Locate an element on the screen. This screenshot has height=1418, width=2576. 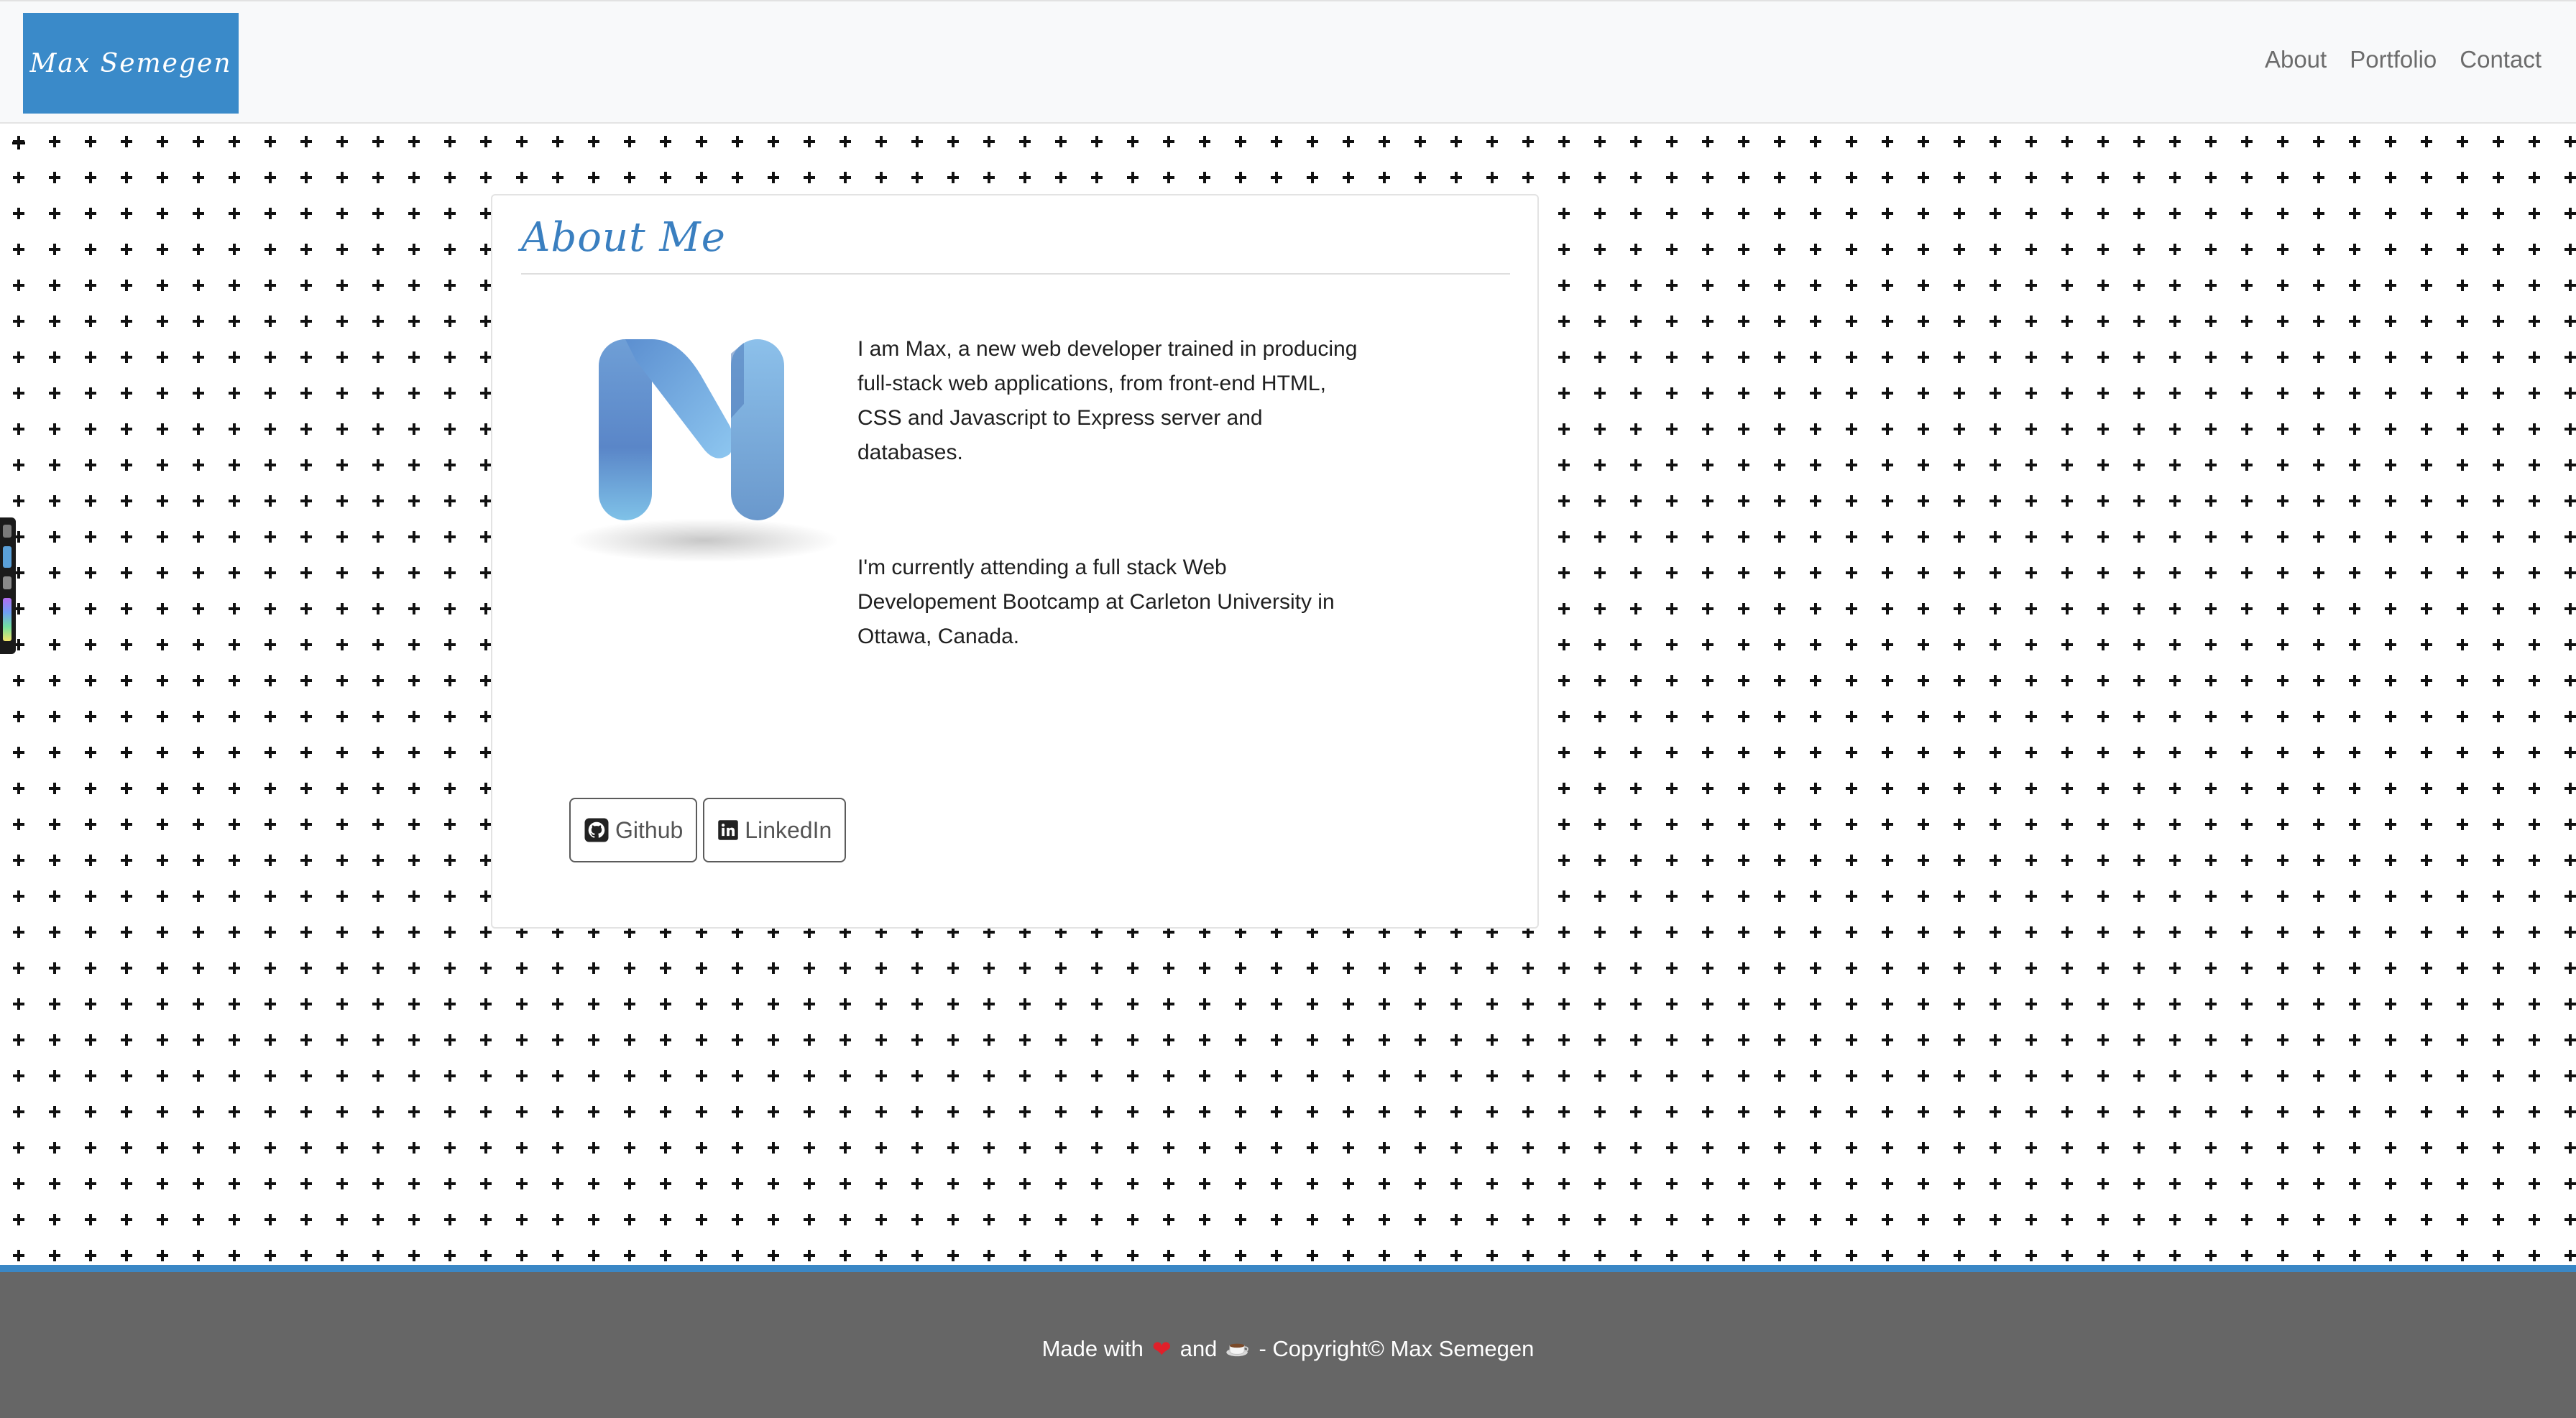
nav-links: About Portfolio Contact is located at coordinates (2403, 59).